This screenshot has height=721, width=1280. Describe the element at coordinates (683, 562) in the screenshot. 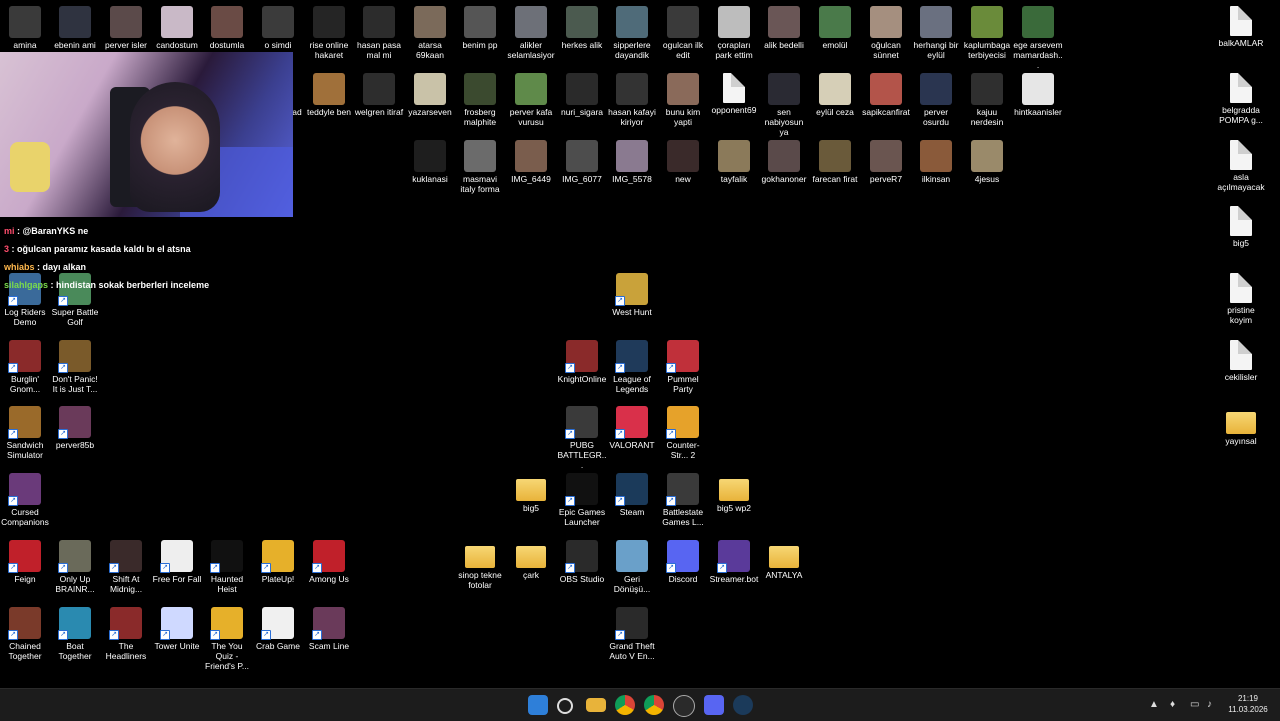

I see `desktop-icon: ↗ Discord` at that location.